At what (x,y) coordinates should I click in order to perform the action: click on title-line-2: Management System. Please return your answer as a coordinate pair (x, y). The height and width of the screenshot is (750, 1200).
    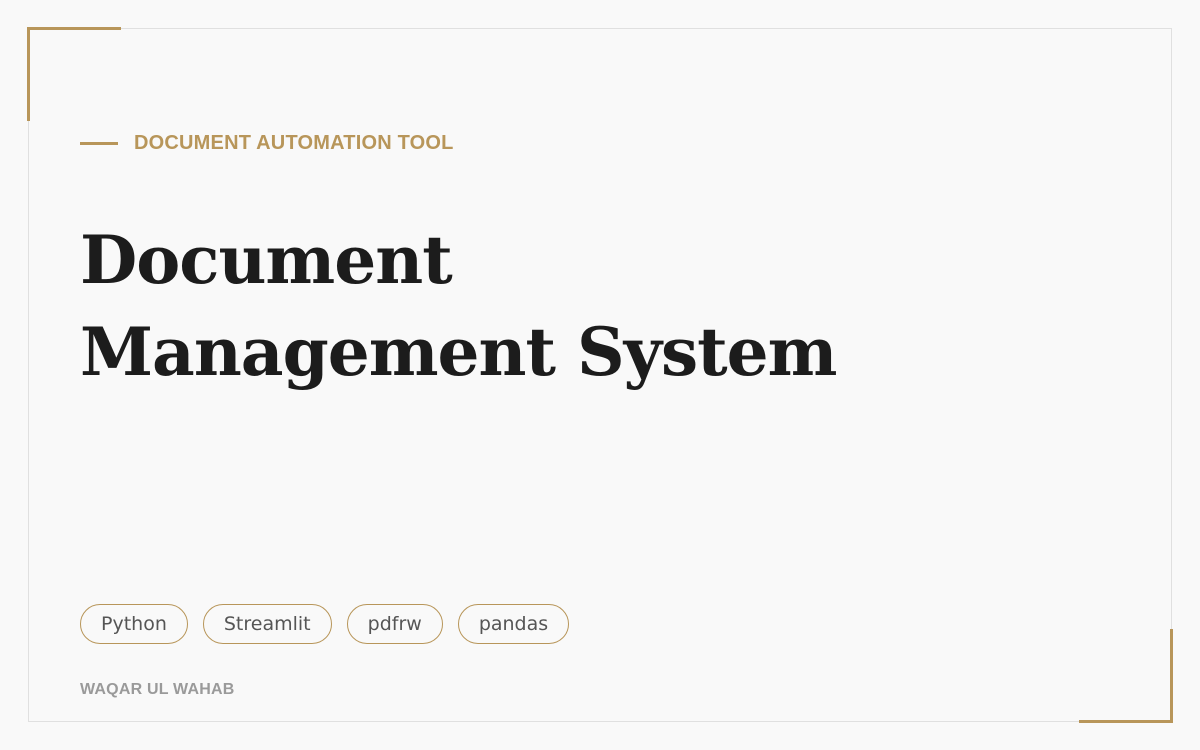
    Looking at the image, I should click on (458, 352).